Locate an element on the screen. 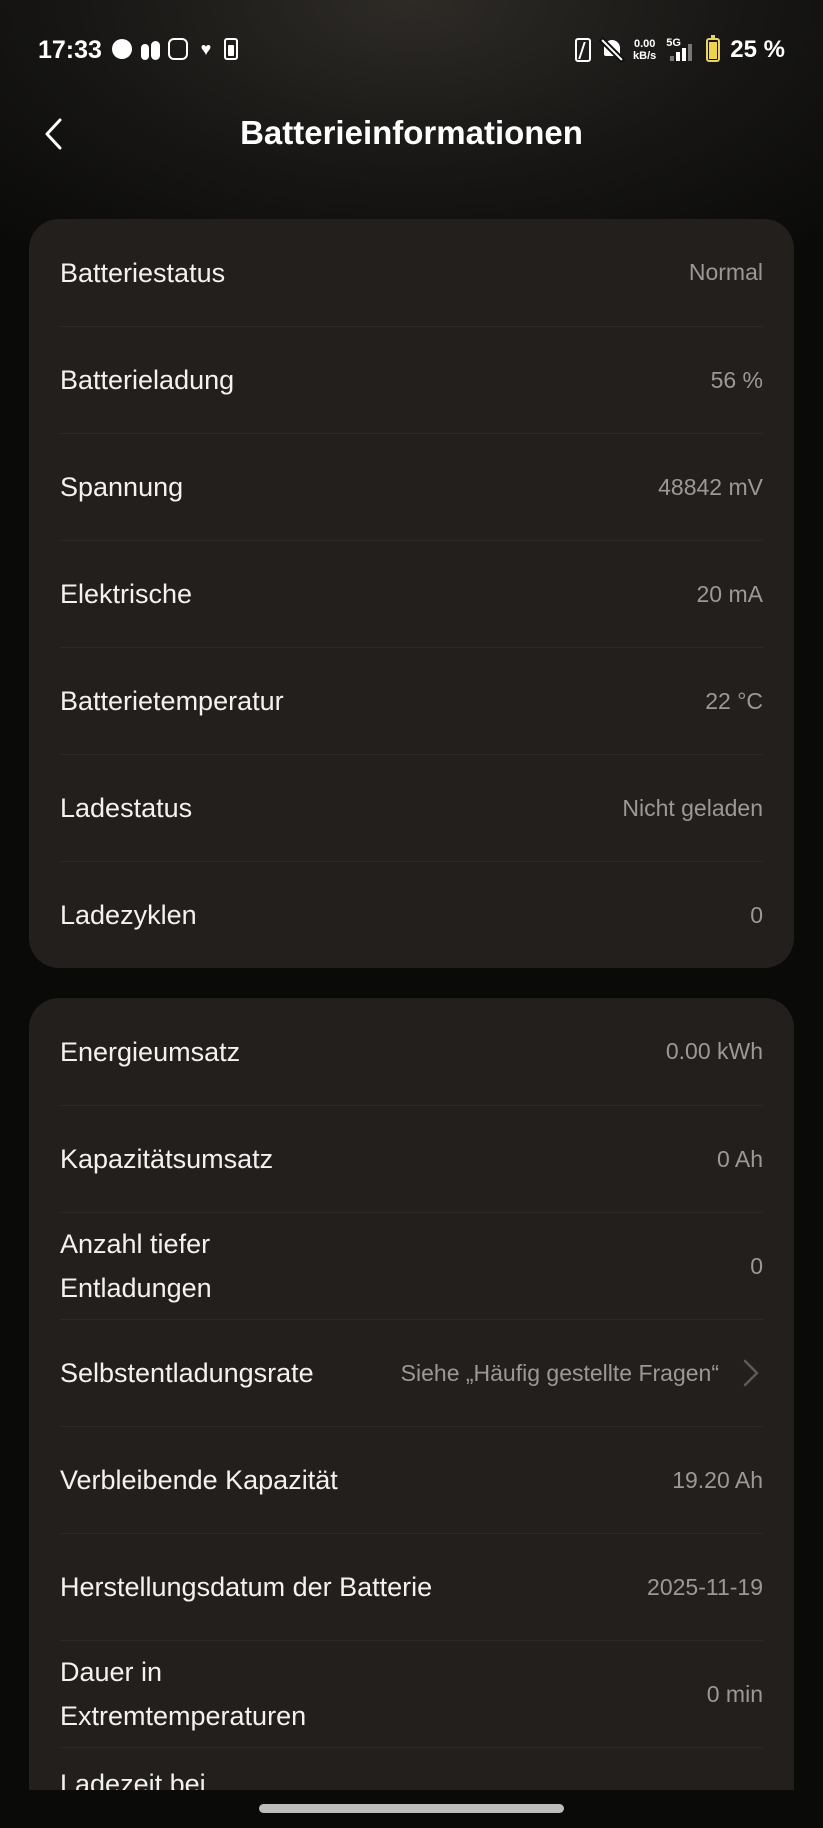 Image resolution: width=823 pixels, height=1828 pixels. row-value: 48842 mV is located at coordinates (710, 486).